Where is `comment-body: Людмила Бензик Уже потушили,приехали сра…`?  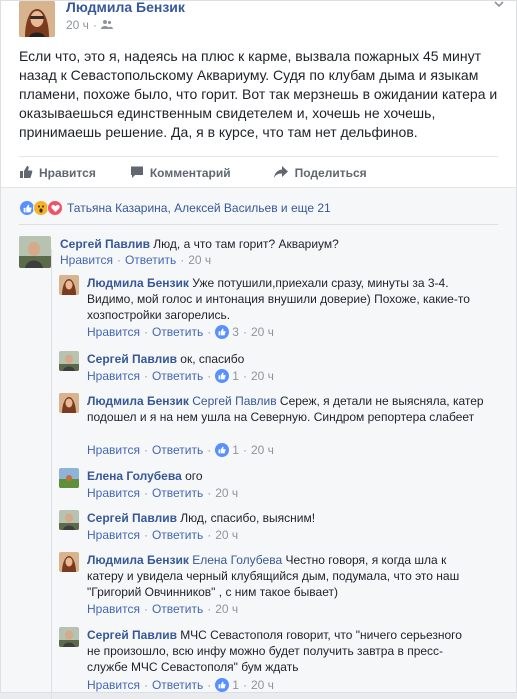
comment-body: Людмила Бензик Уже потушили,приехали сра… is located at coordinates (287, 299).